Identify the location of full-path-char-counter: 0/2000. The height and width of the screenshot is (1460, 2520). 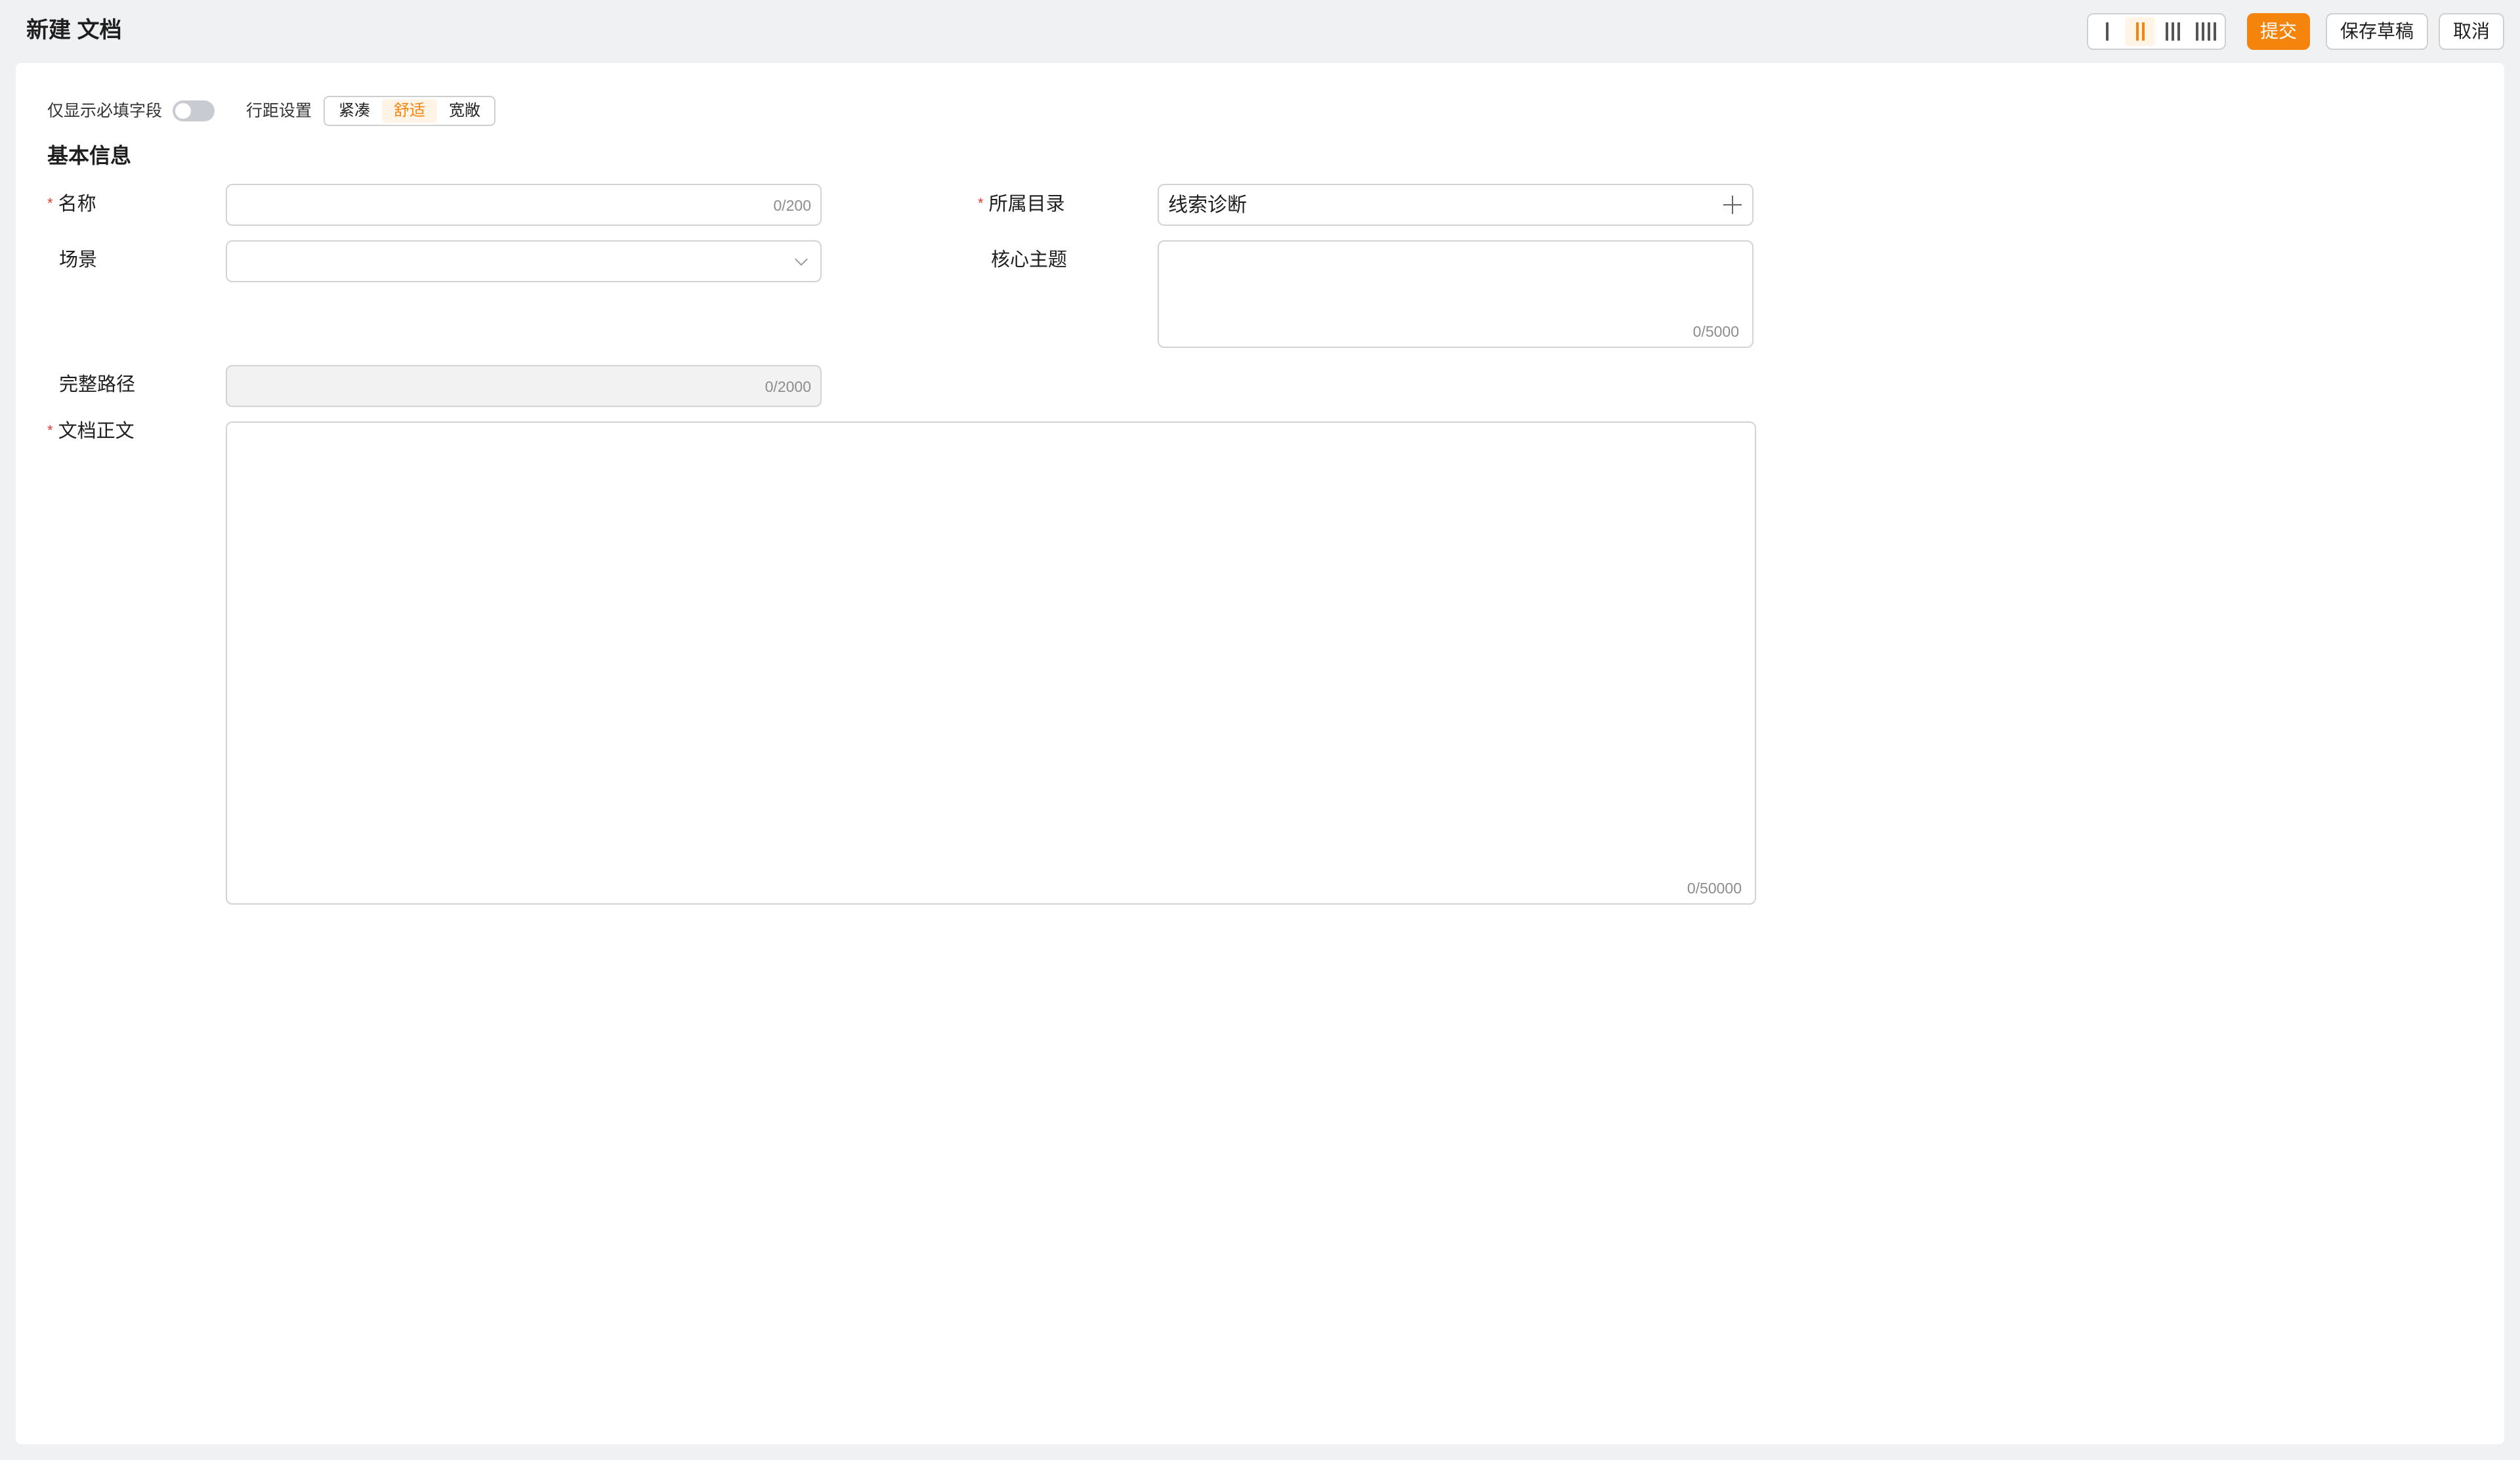
(788, 386).